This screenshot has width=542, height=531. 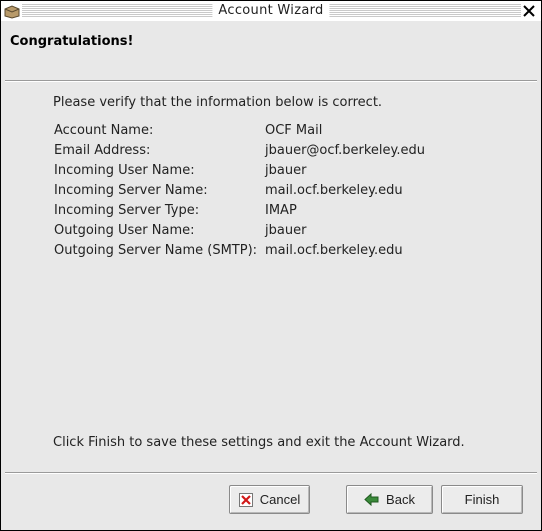 What do you see at coordinates (371, 499) in the screenshot?
I see `back-arrow-icon` at bounding box center [371, 499].